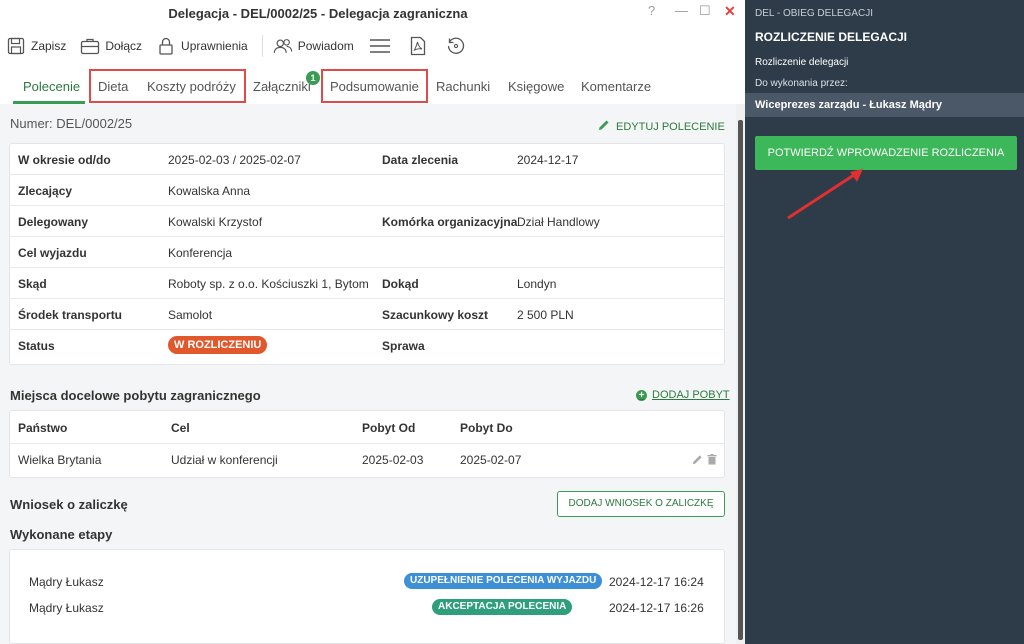 Image resolution: width=1024 pixels, height=644 pixels. Describe the element at coordinates (70, 315) in the screenshot. I see `transport-label: Środek transportu` at that location.